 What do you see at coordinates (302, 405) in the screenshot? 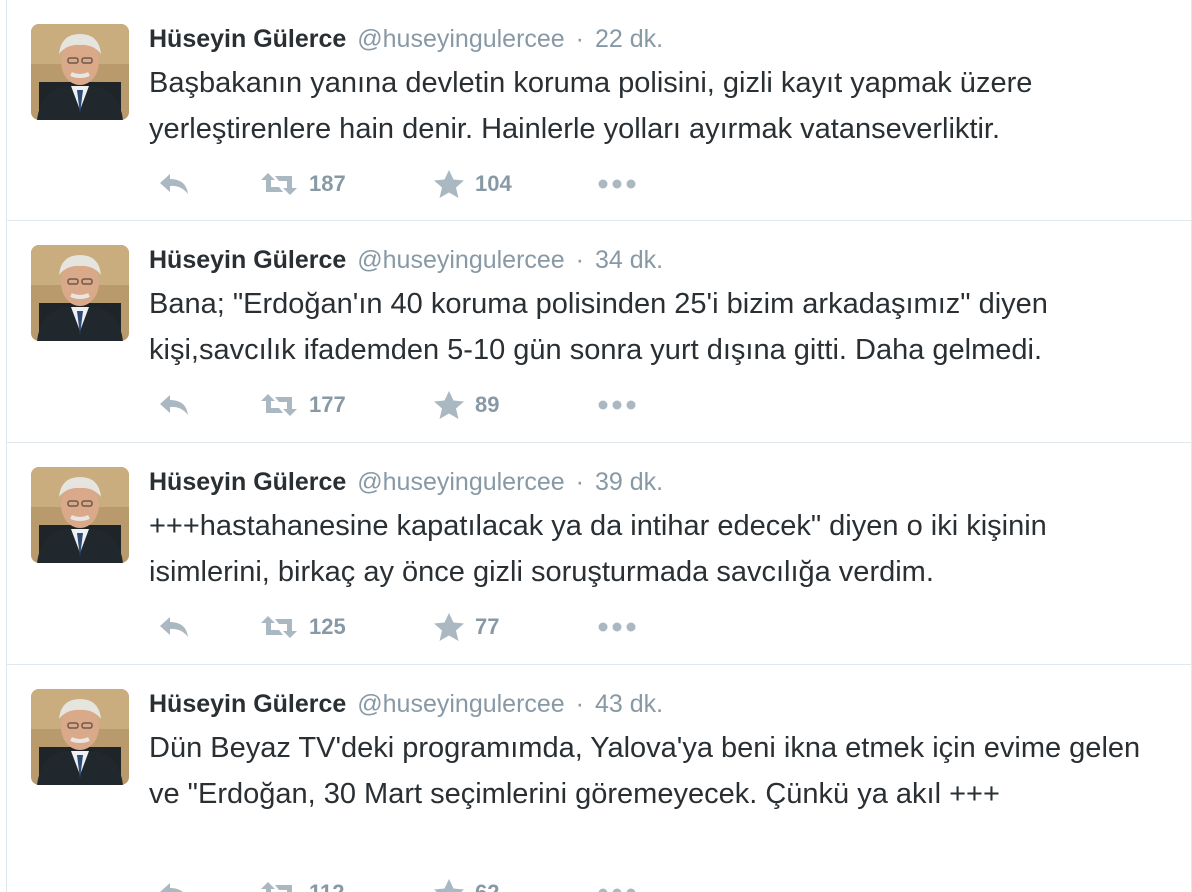
I see `retweet-button: 177` at bounding box center [302, 405].